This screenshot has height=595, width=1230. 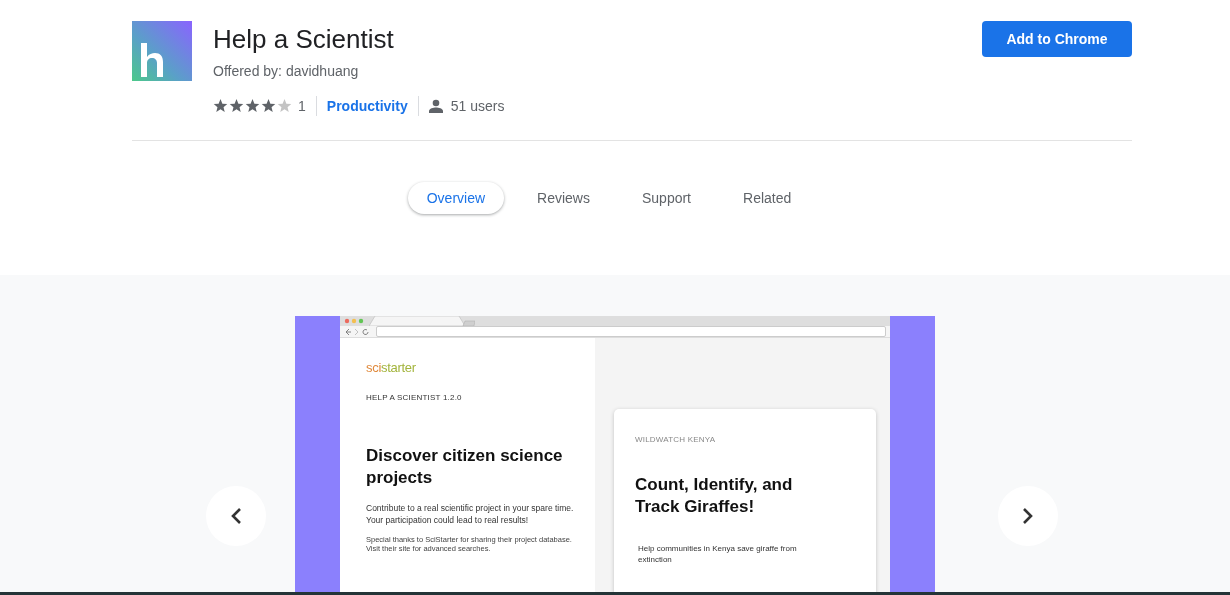 What do you see at coordinates (236, 516) in the screenshot?
I see `chevron-left-icon` at bounding box center [236, 516].